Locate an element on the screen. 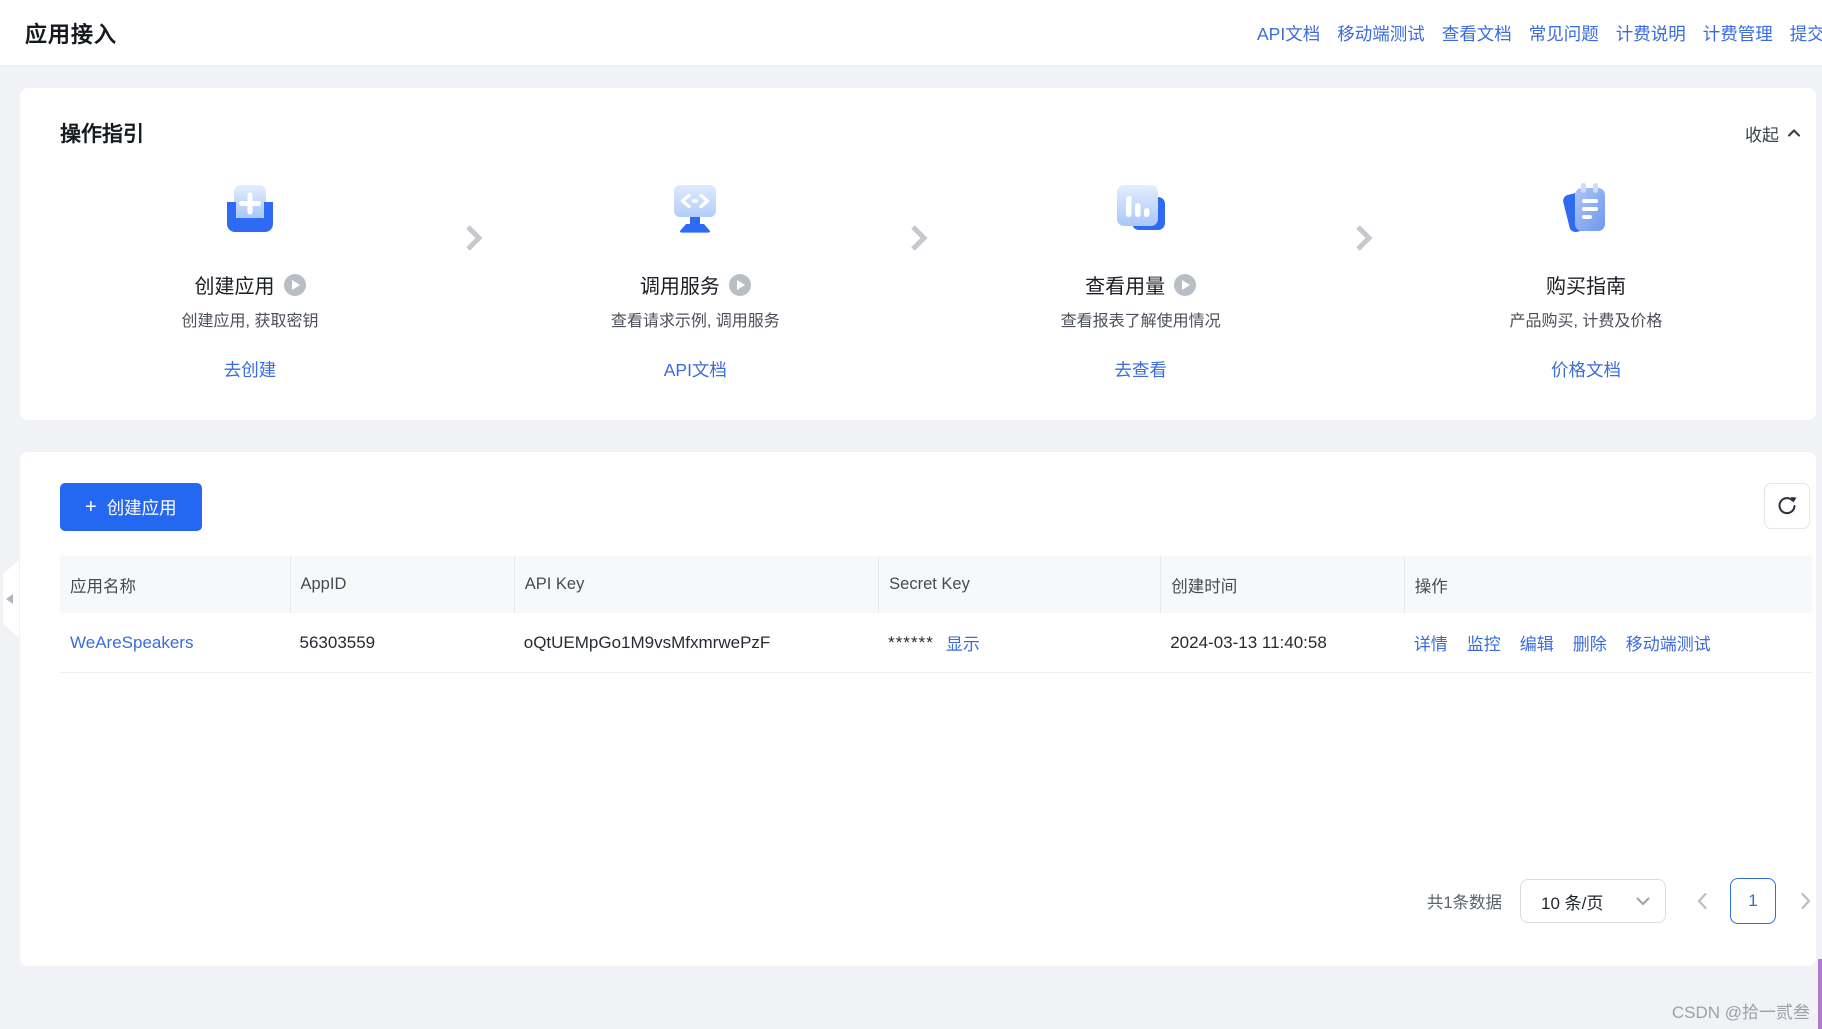  pagination-total: 共1条数据 is located at coordinates (1464, 903).